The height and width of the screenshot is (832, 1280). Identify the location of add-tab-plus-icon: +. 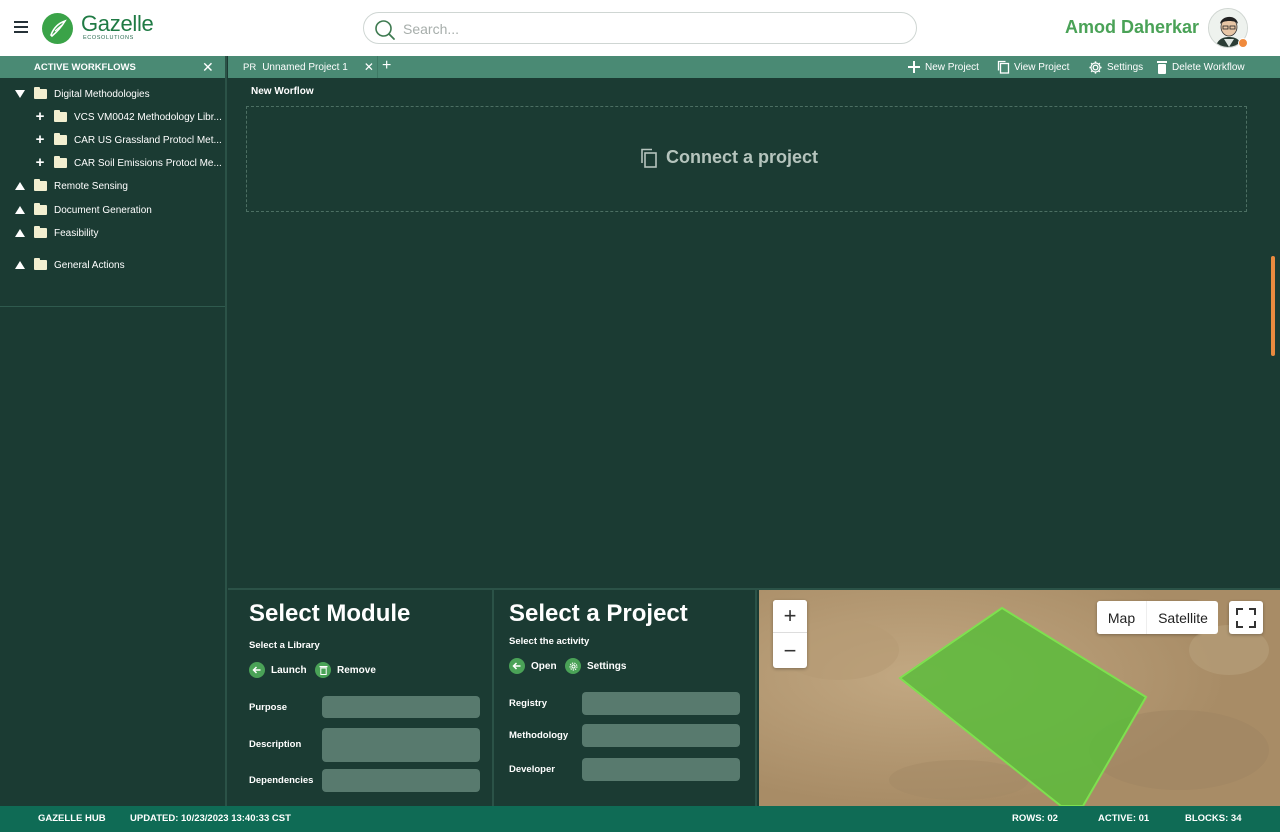
(386, 66).